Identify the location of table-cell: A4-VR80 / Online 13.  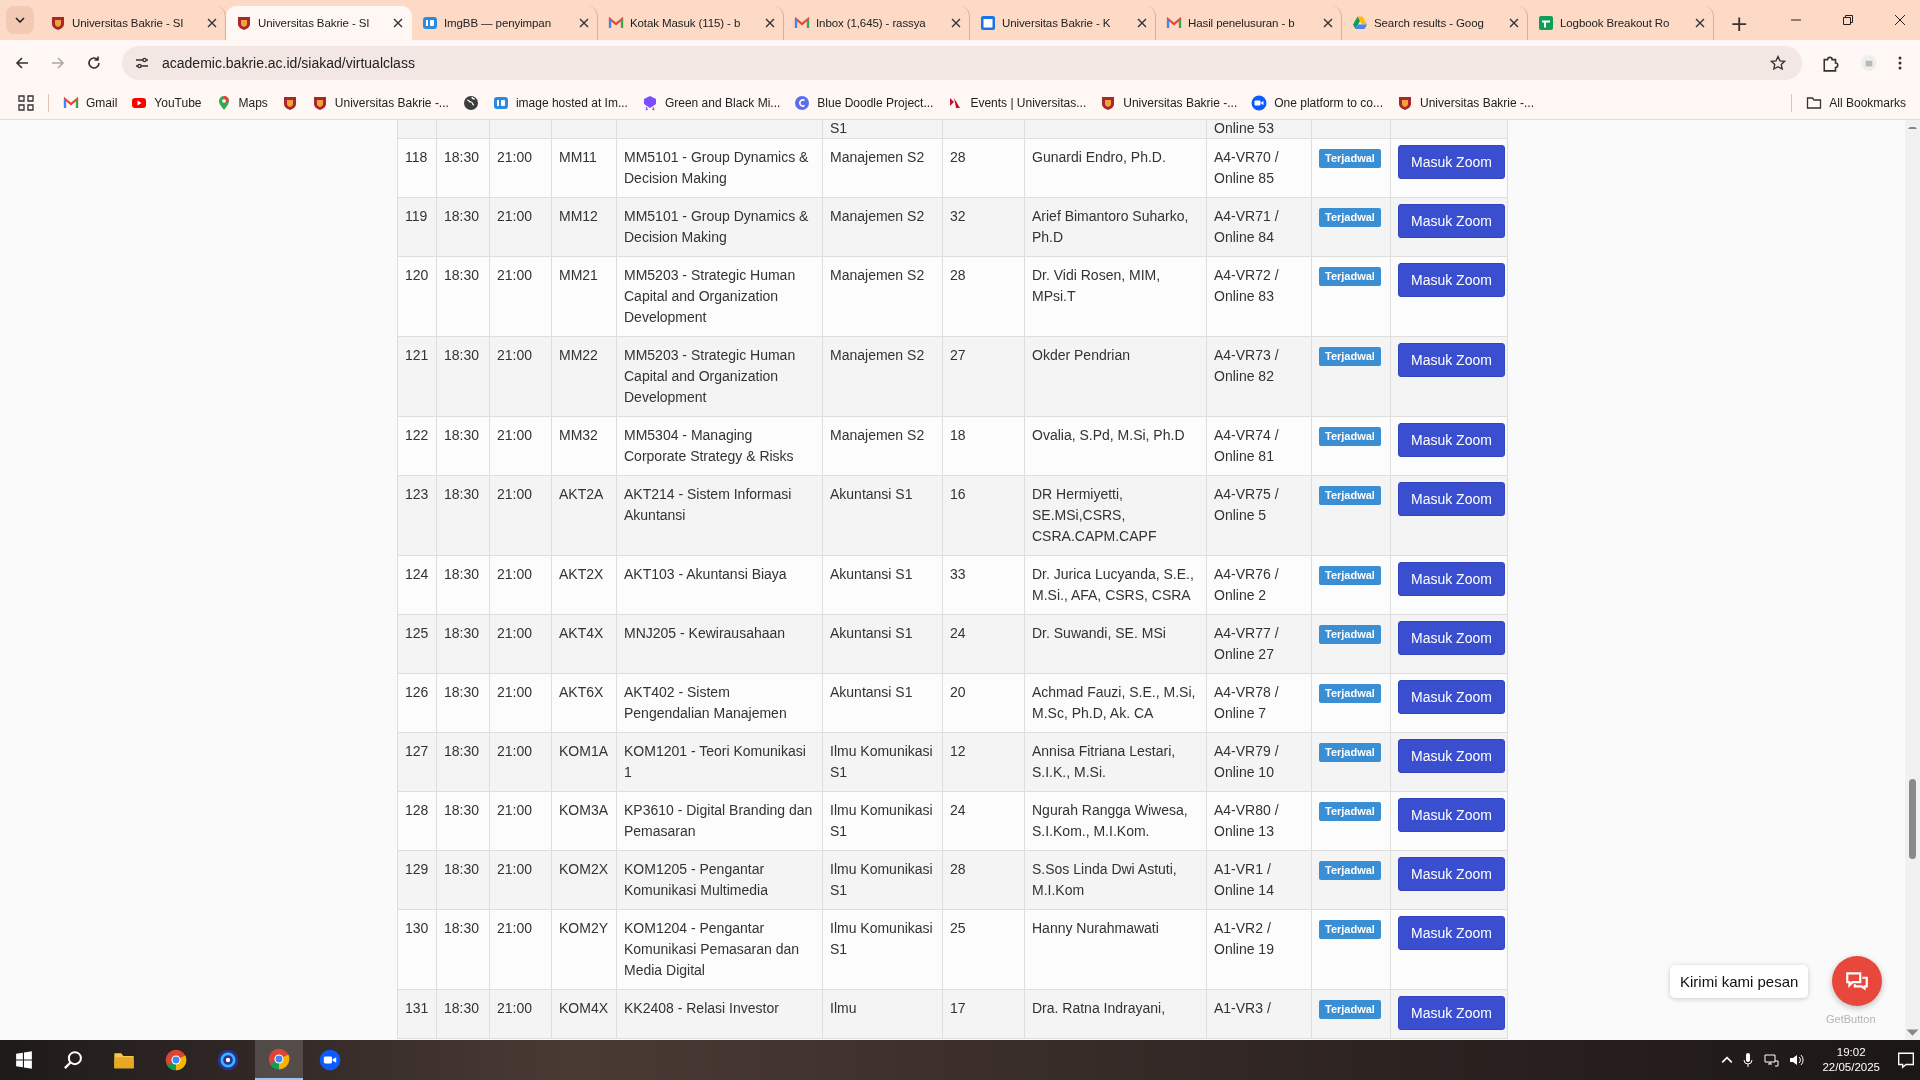
(1259, 821).